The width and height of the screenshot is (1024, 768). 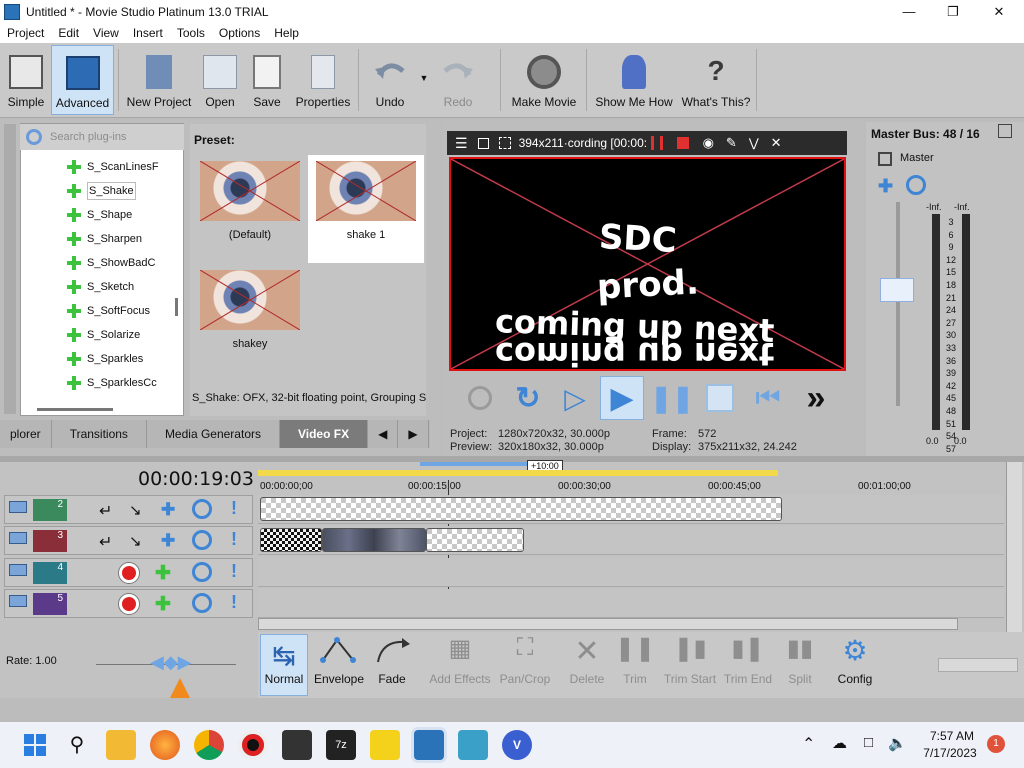 I want to click on start-icon, so click(x=35, y=745).